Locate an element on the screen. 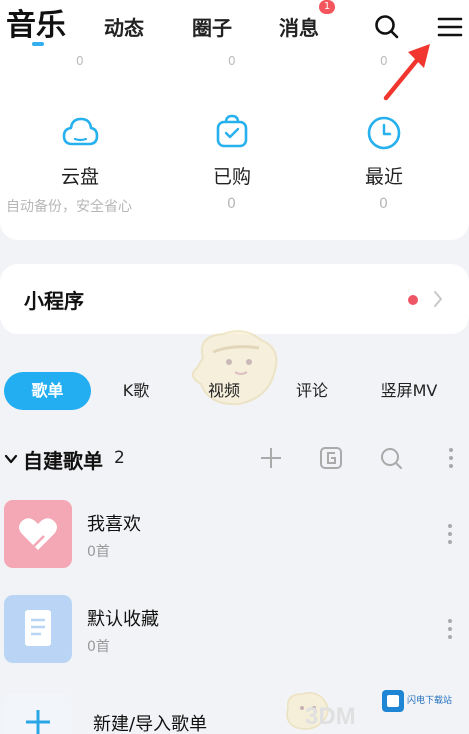 This screenshot has height=734, width=469. heart-icon is located at coordinates (38, 534).